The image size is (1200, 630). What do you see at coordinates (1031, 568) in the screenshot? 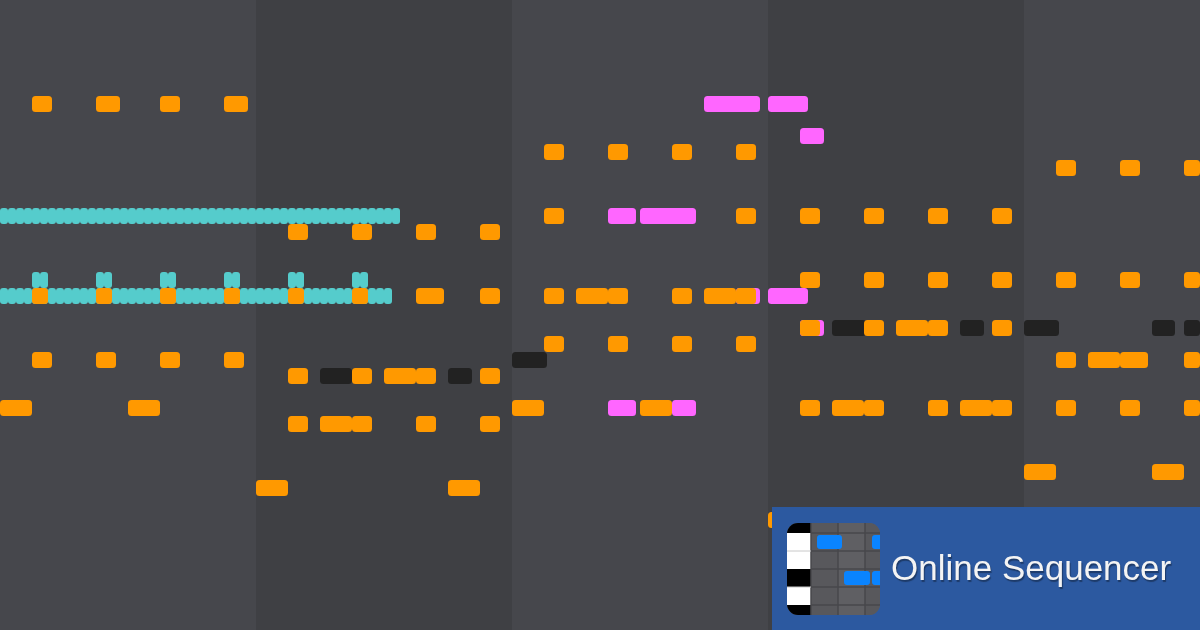
I see `brand-title: Online Sequencer` at bounding box center [1031, 568].